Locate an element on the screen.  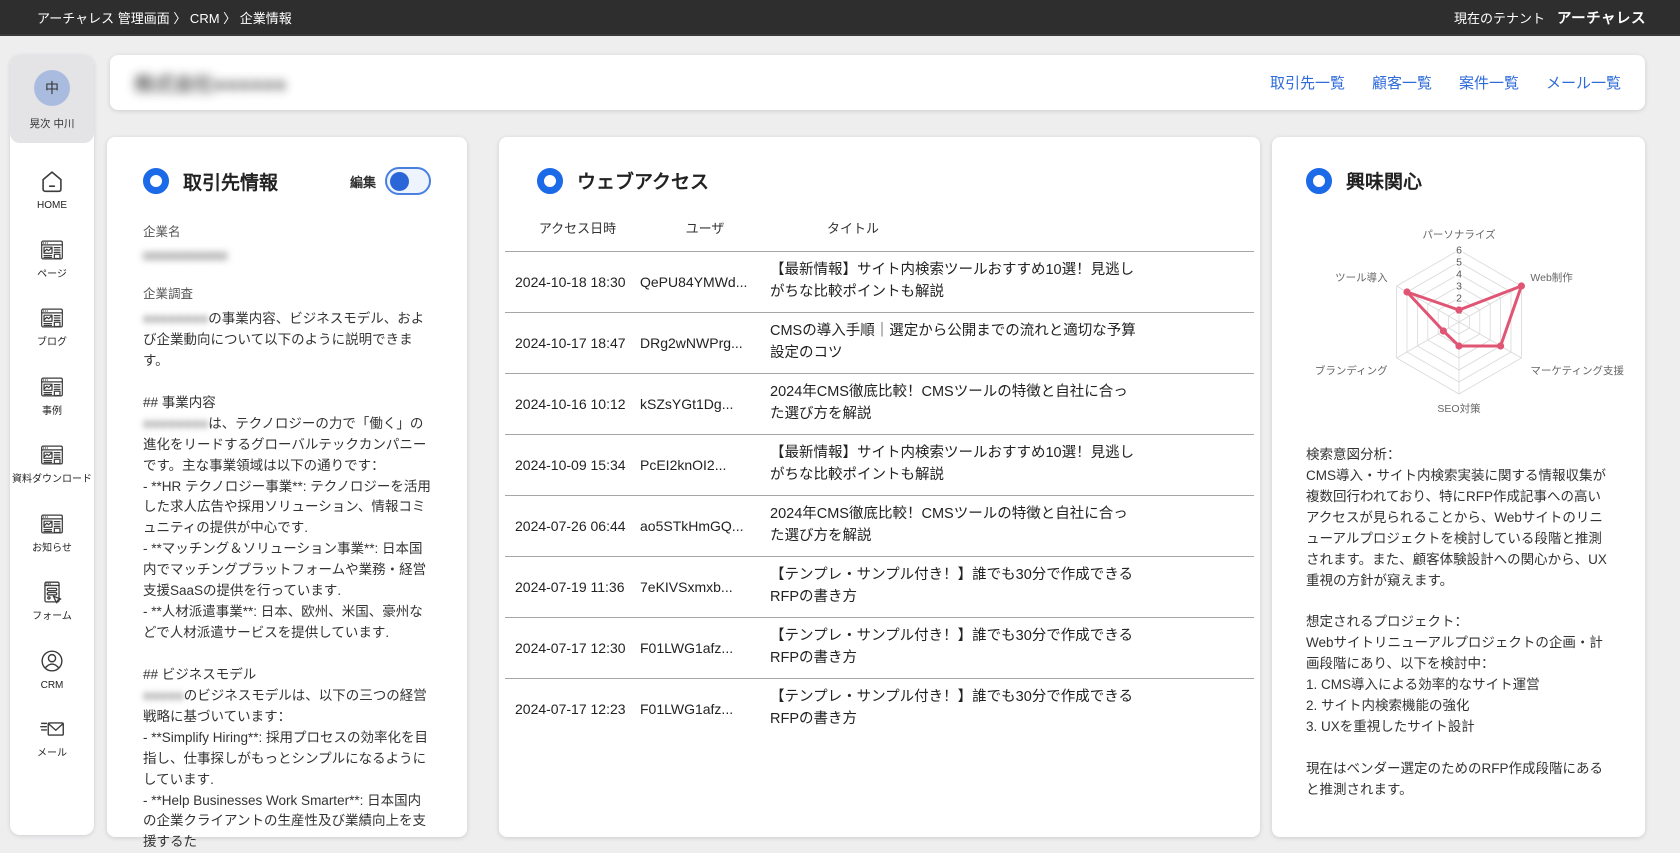
redacted-text: ●●●●●●●● is located at coordinates (176, 318).